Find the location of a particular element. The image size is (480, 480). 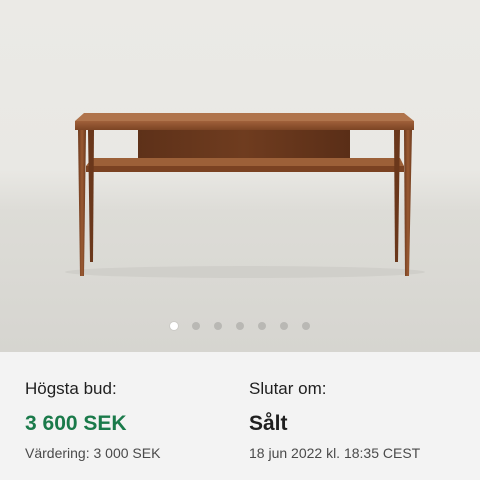

estimate-value: Värdering: 3 000 SEK is located at coordinates (93, 453).